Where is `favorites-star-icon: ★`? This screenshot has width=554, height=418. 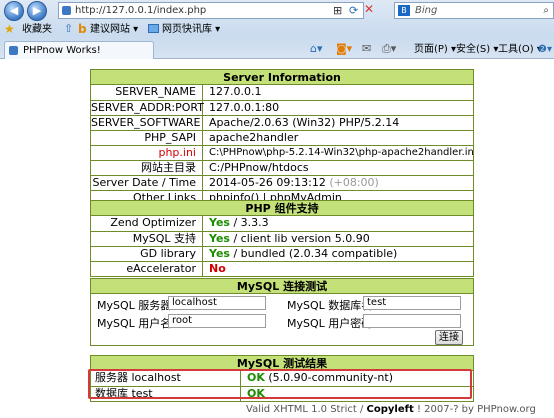
favorites-star-icon: ★ is located at coordinates (9, 29).